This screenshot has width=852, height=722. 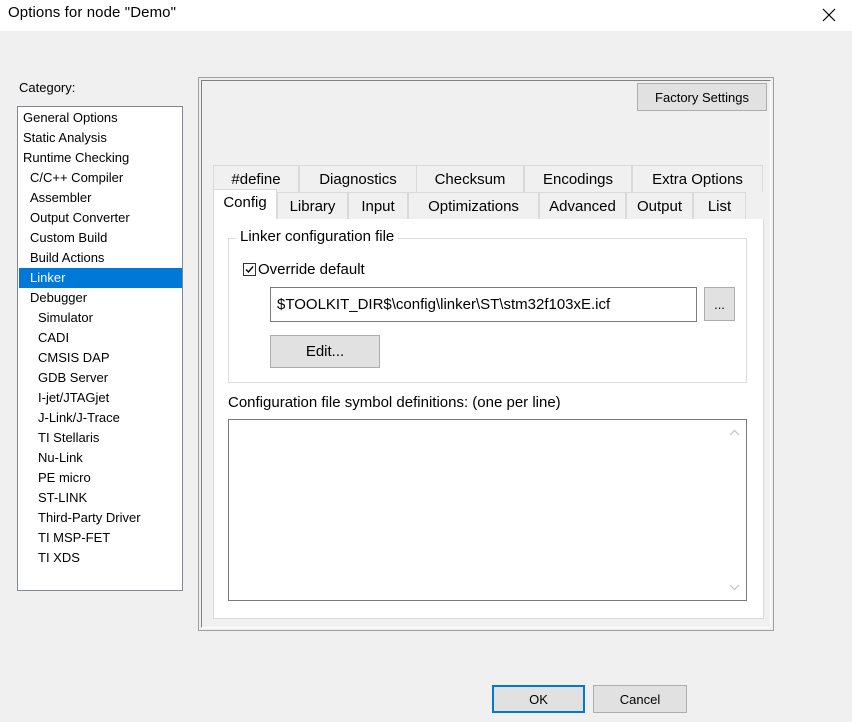 I want to click on override-default-checkbox, so click(x=249, y=269).